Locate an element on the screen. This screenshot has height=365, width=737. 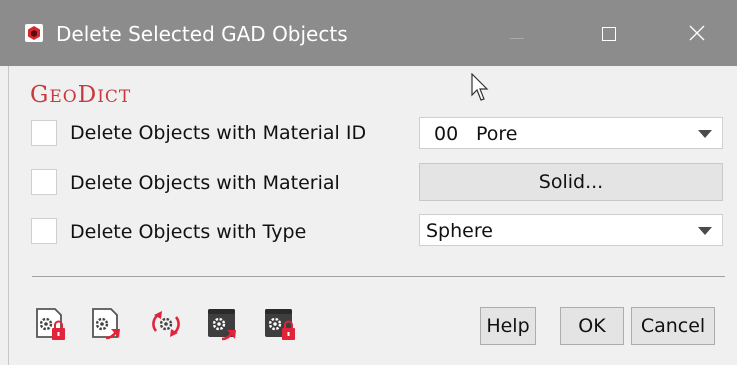
minimize-button is located at coordinates (517, 33).